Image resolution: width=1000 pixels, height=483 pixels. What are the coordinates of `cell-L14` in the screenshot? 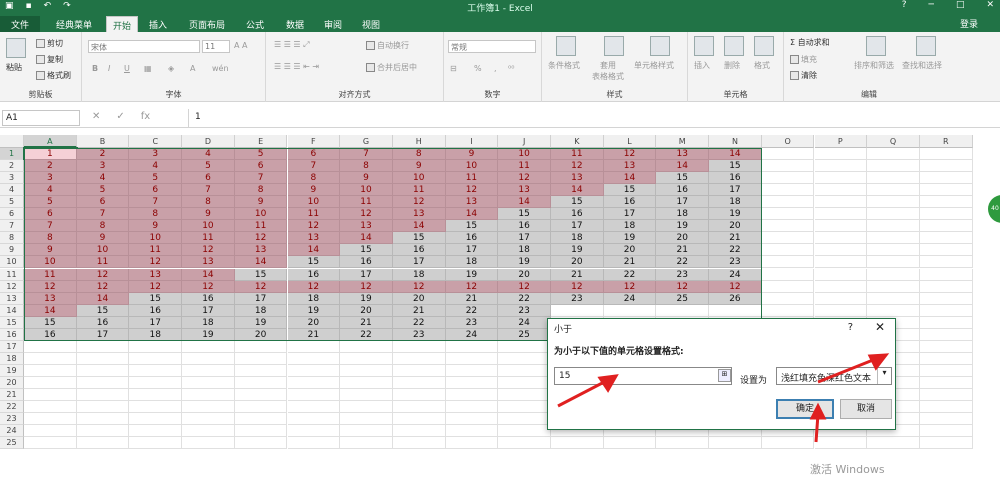 It's located at (630, 310).